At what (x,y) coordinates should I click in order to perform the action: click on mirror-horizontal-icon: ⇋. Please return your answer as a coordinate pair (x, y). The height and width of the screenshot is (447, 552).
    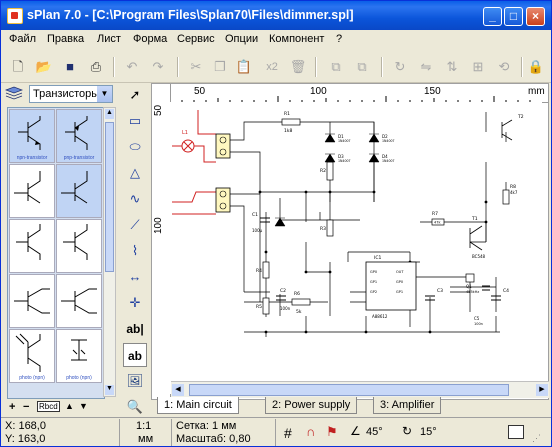
    Looking at the image, I should click on (426, 67).